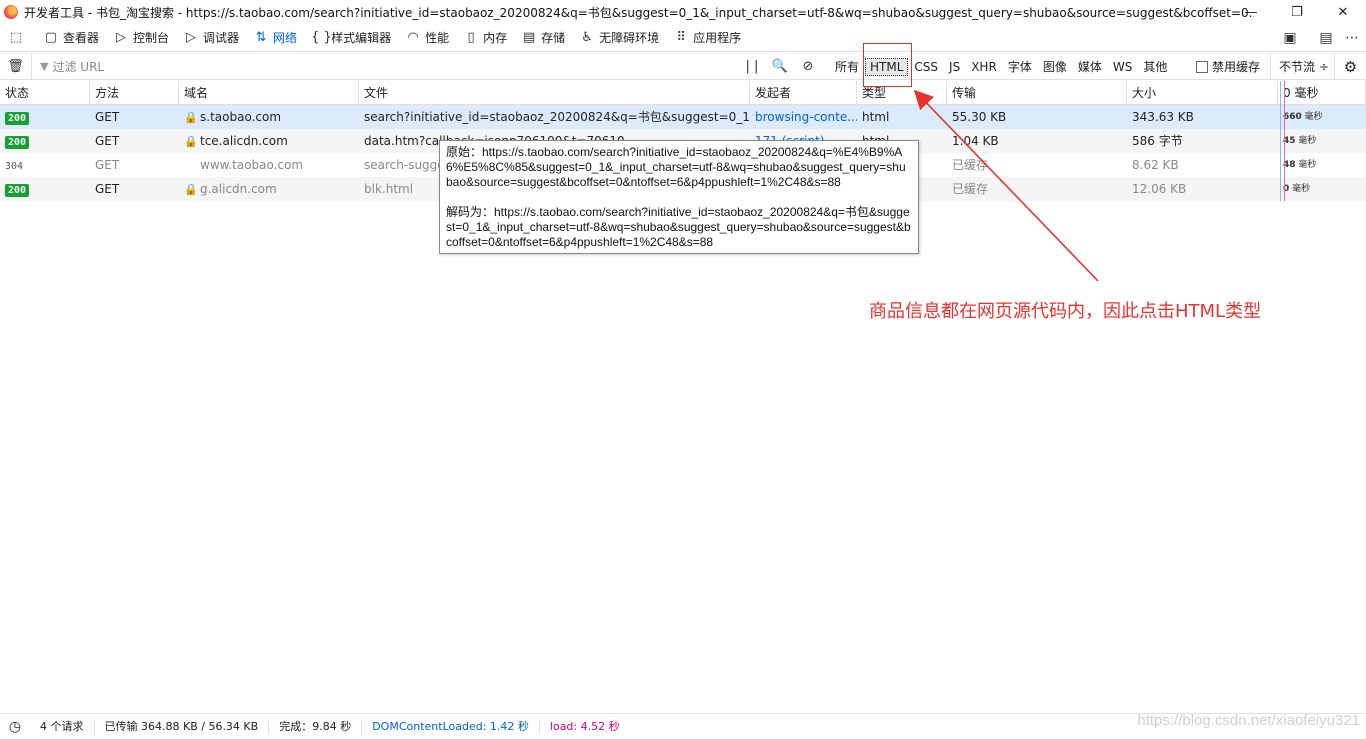  What do you see at coordinates (14, 166) in the screenshot?
I see `status-badge: 304` at bounding box center [14, 166].